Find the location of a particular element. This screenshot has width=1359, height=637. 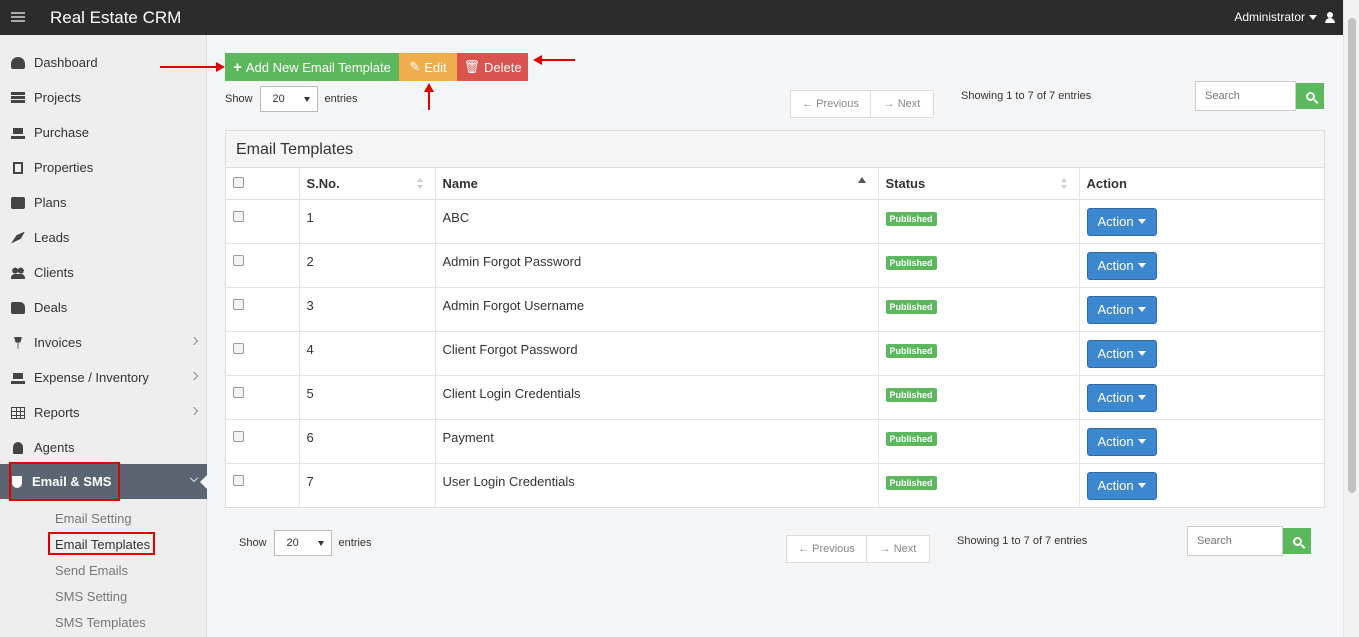

app-title: Real Estate CRM is located at coordinates (115, 18).